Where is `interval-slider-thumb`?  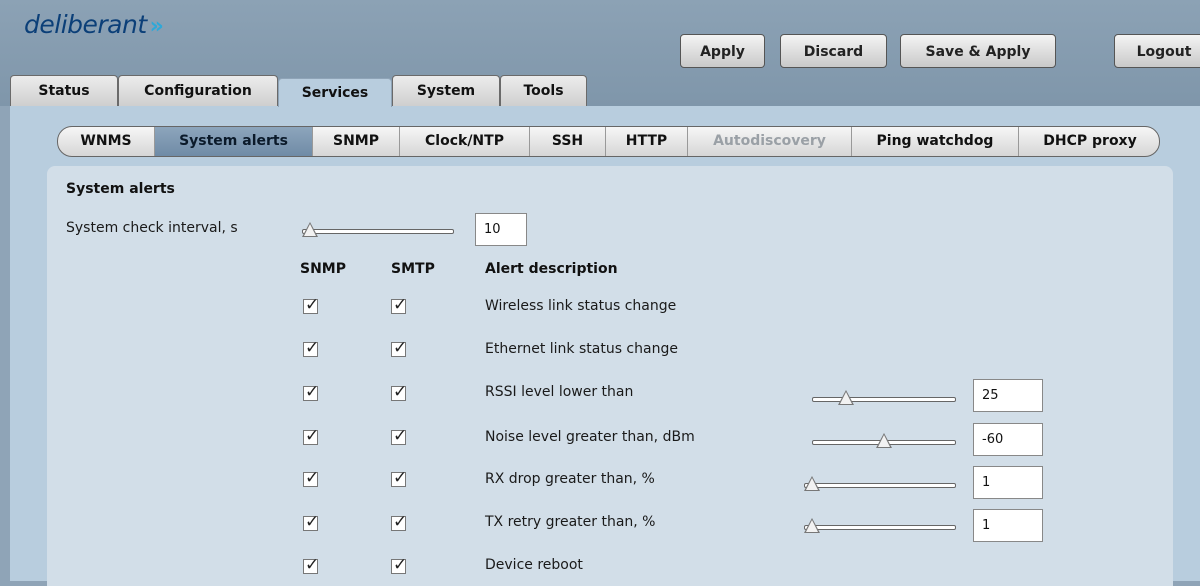
interval-slider-thumb is located at coordinates (310, 229).